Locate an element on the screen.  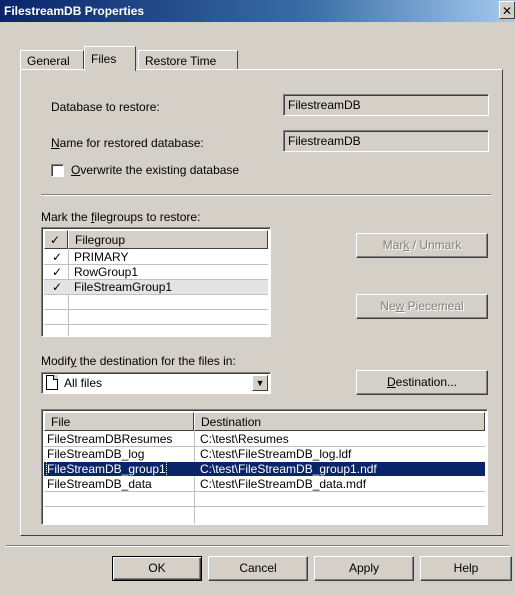
db-restore-value: FilestreamDB is located at coordinates (324, 105).